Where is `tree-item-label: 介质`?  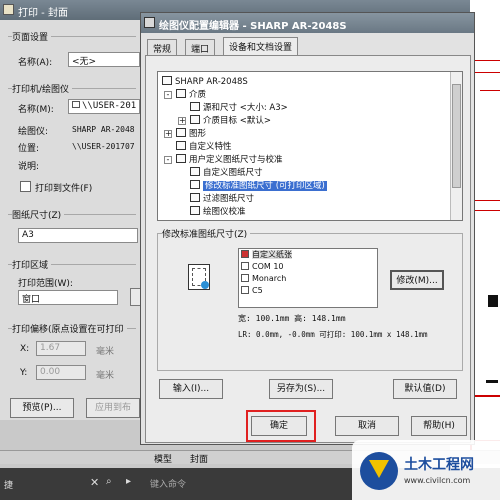
tree-item-label: 介质 is located at coordinates (198, 95).